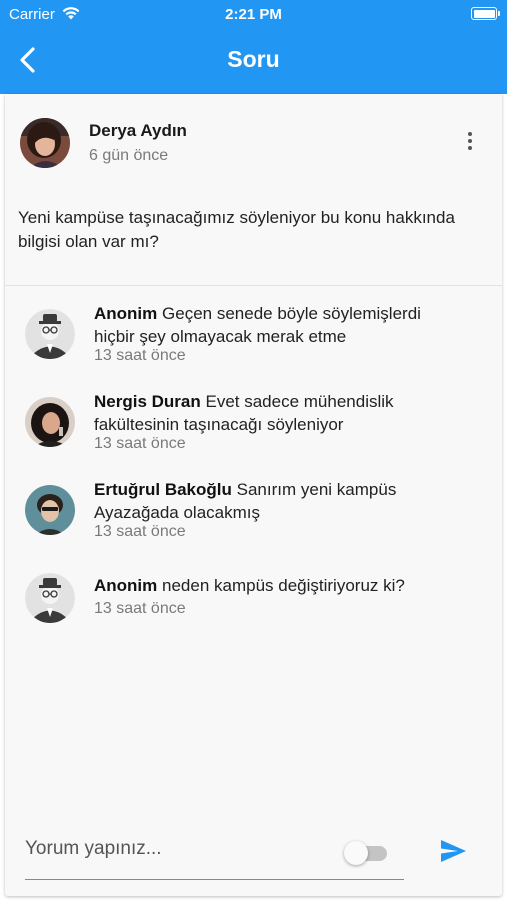 This screenshot has height=900, width=507. I want to click on comment-composer, so click(253, 854).